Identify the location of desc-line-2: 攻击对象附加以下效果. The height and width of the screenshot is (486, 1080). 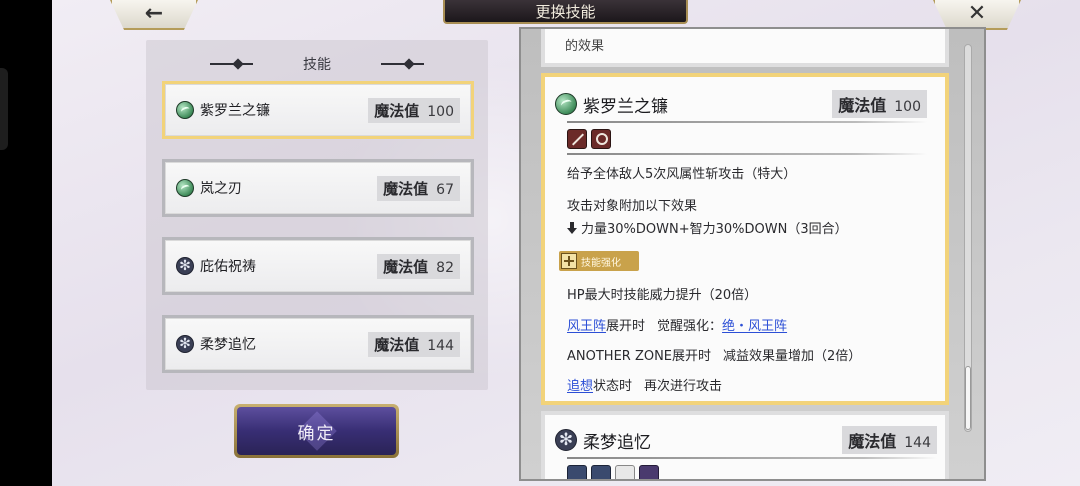
(632, 206).